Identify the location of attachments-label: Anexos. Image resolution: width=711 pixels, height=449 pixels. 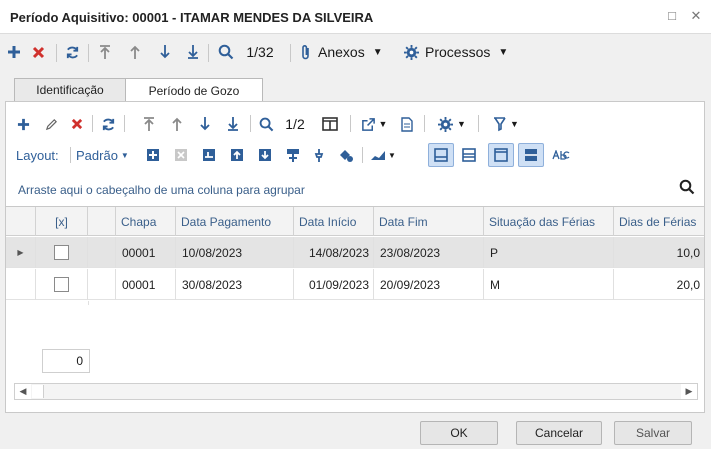
(341, 52).